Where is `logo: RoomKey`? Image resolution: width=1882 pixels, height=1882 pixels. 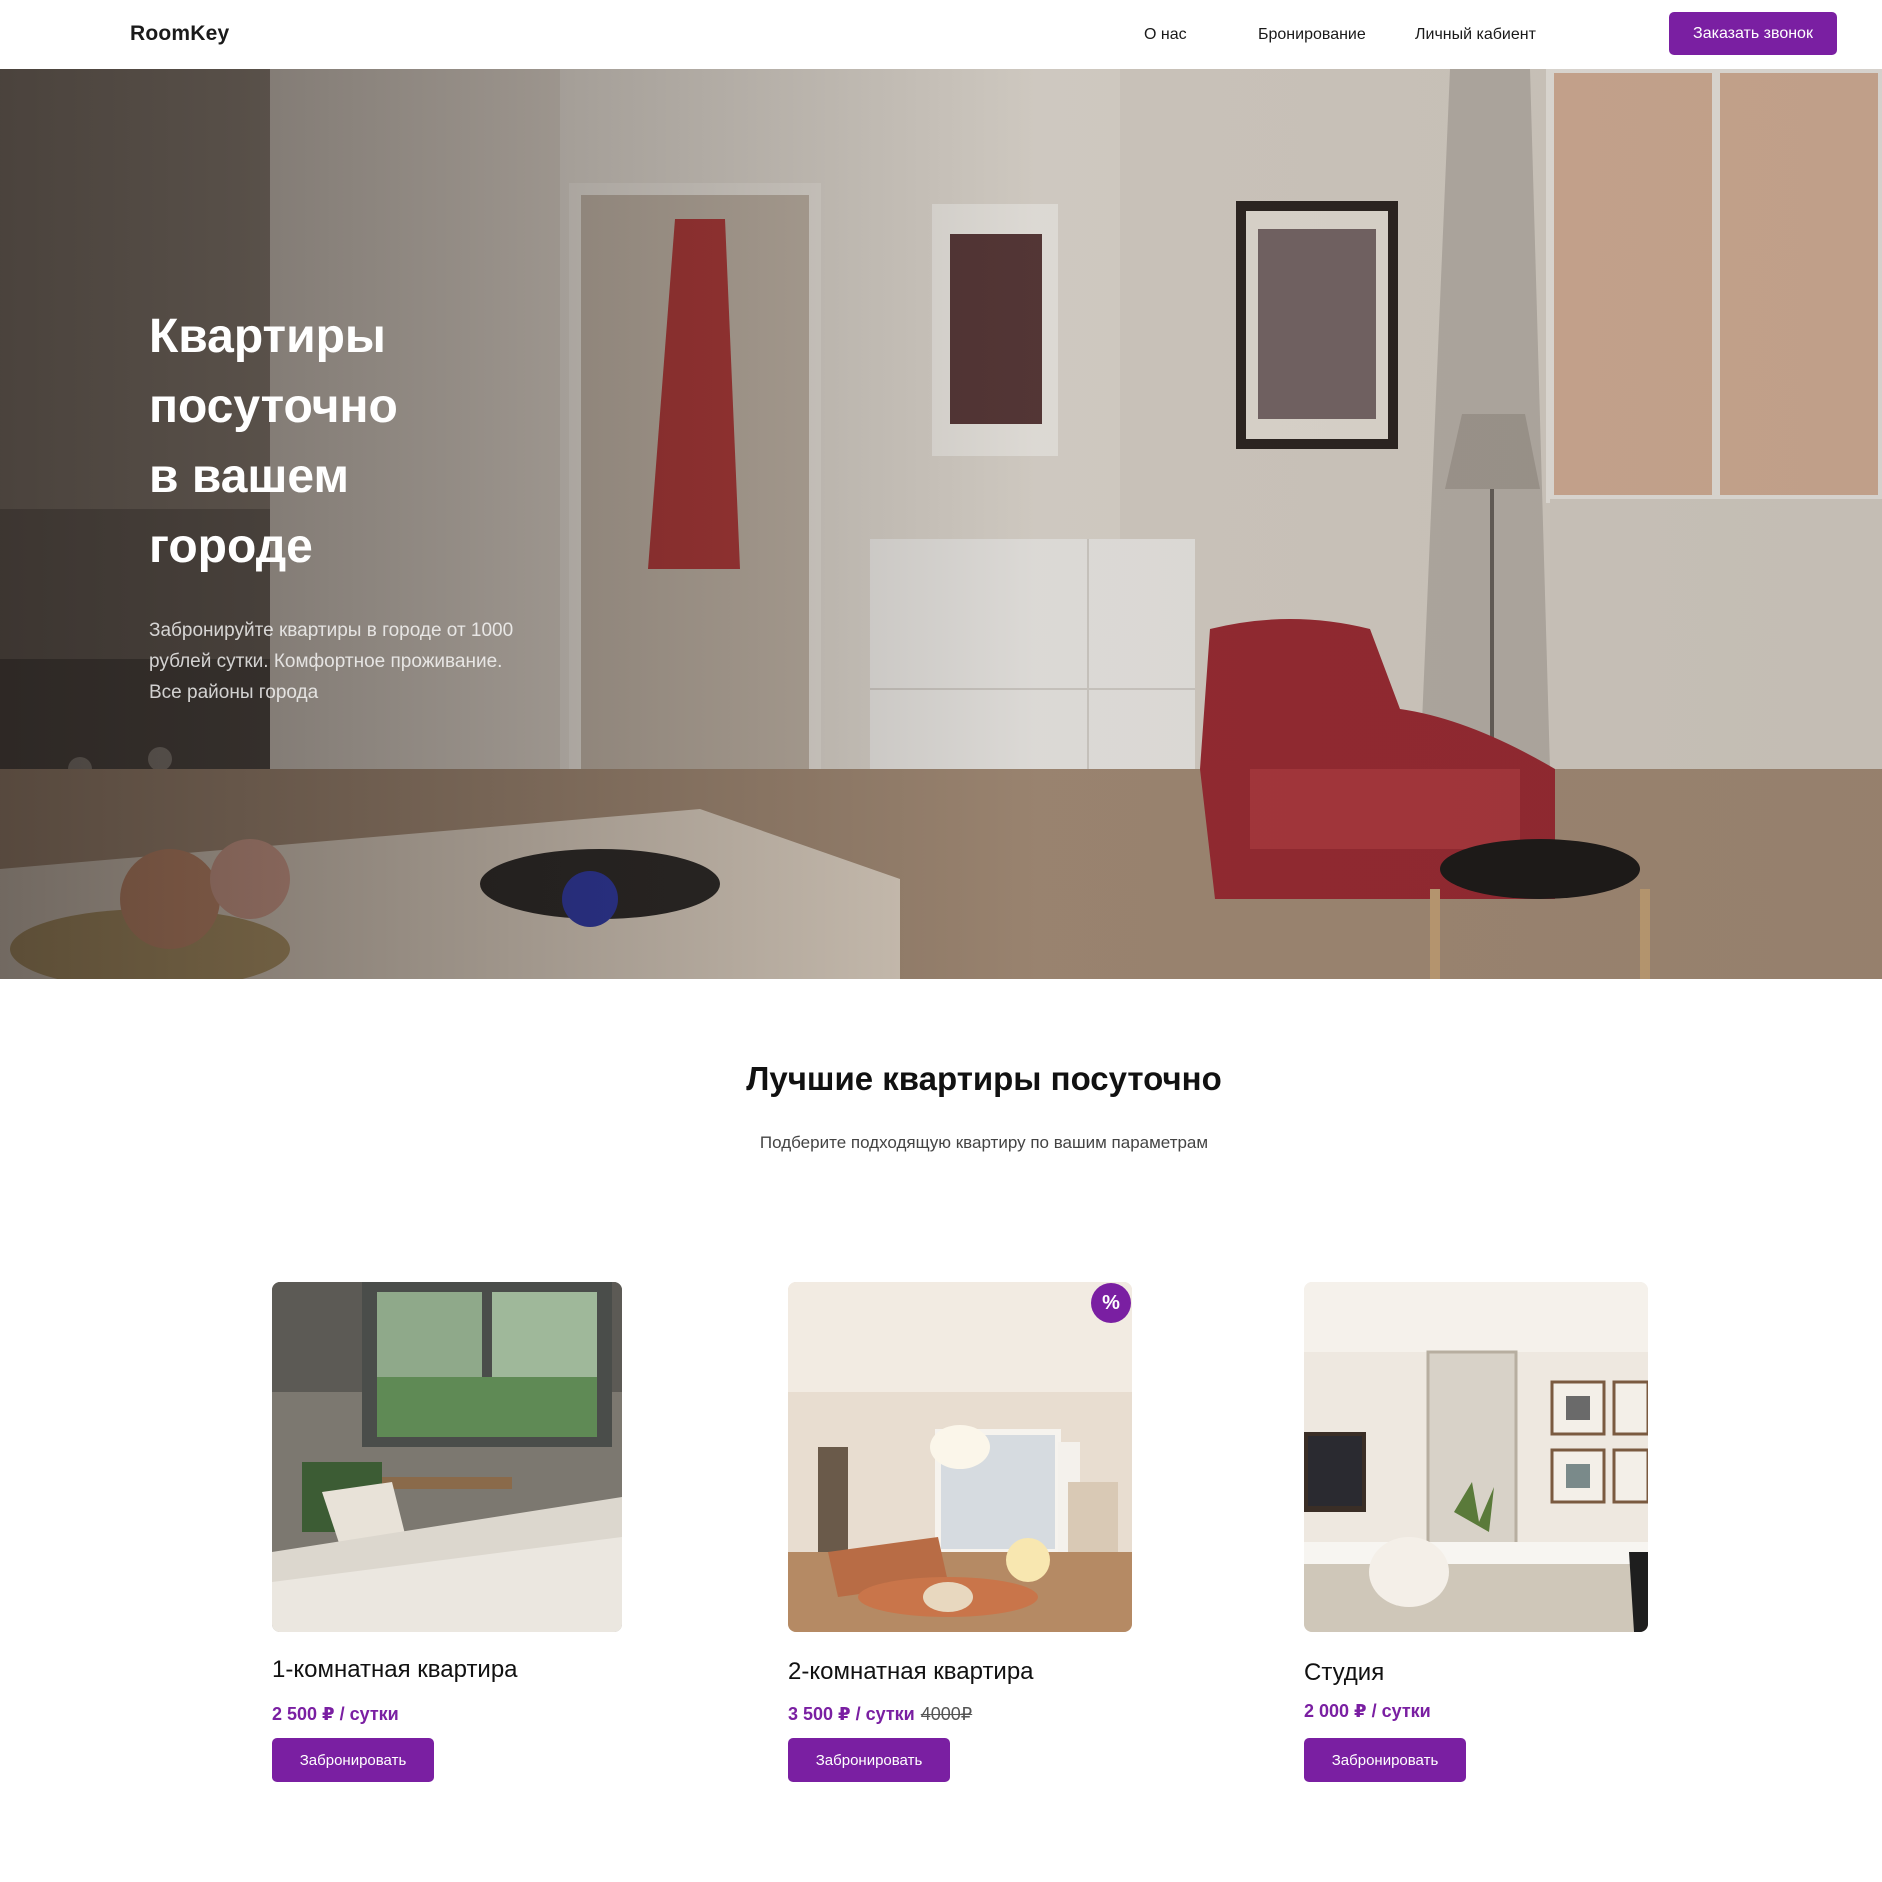 logo: RoomKey is located at coordinates (179, 34).